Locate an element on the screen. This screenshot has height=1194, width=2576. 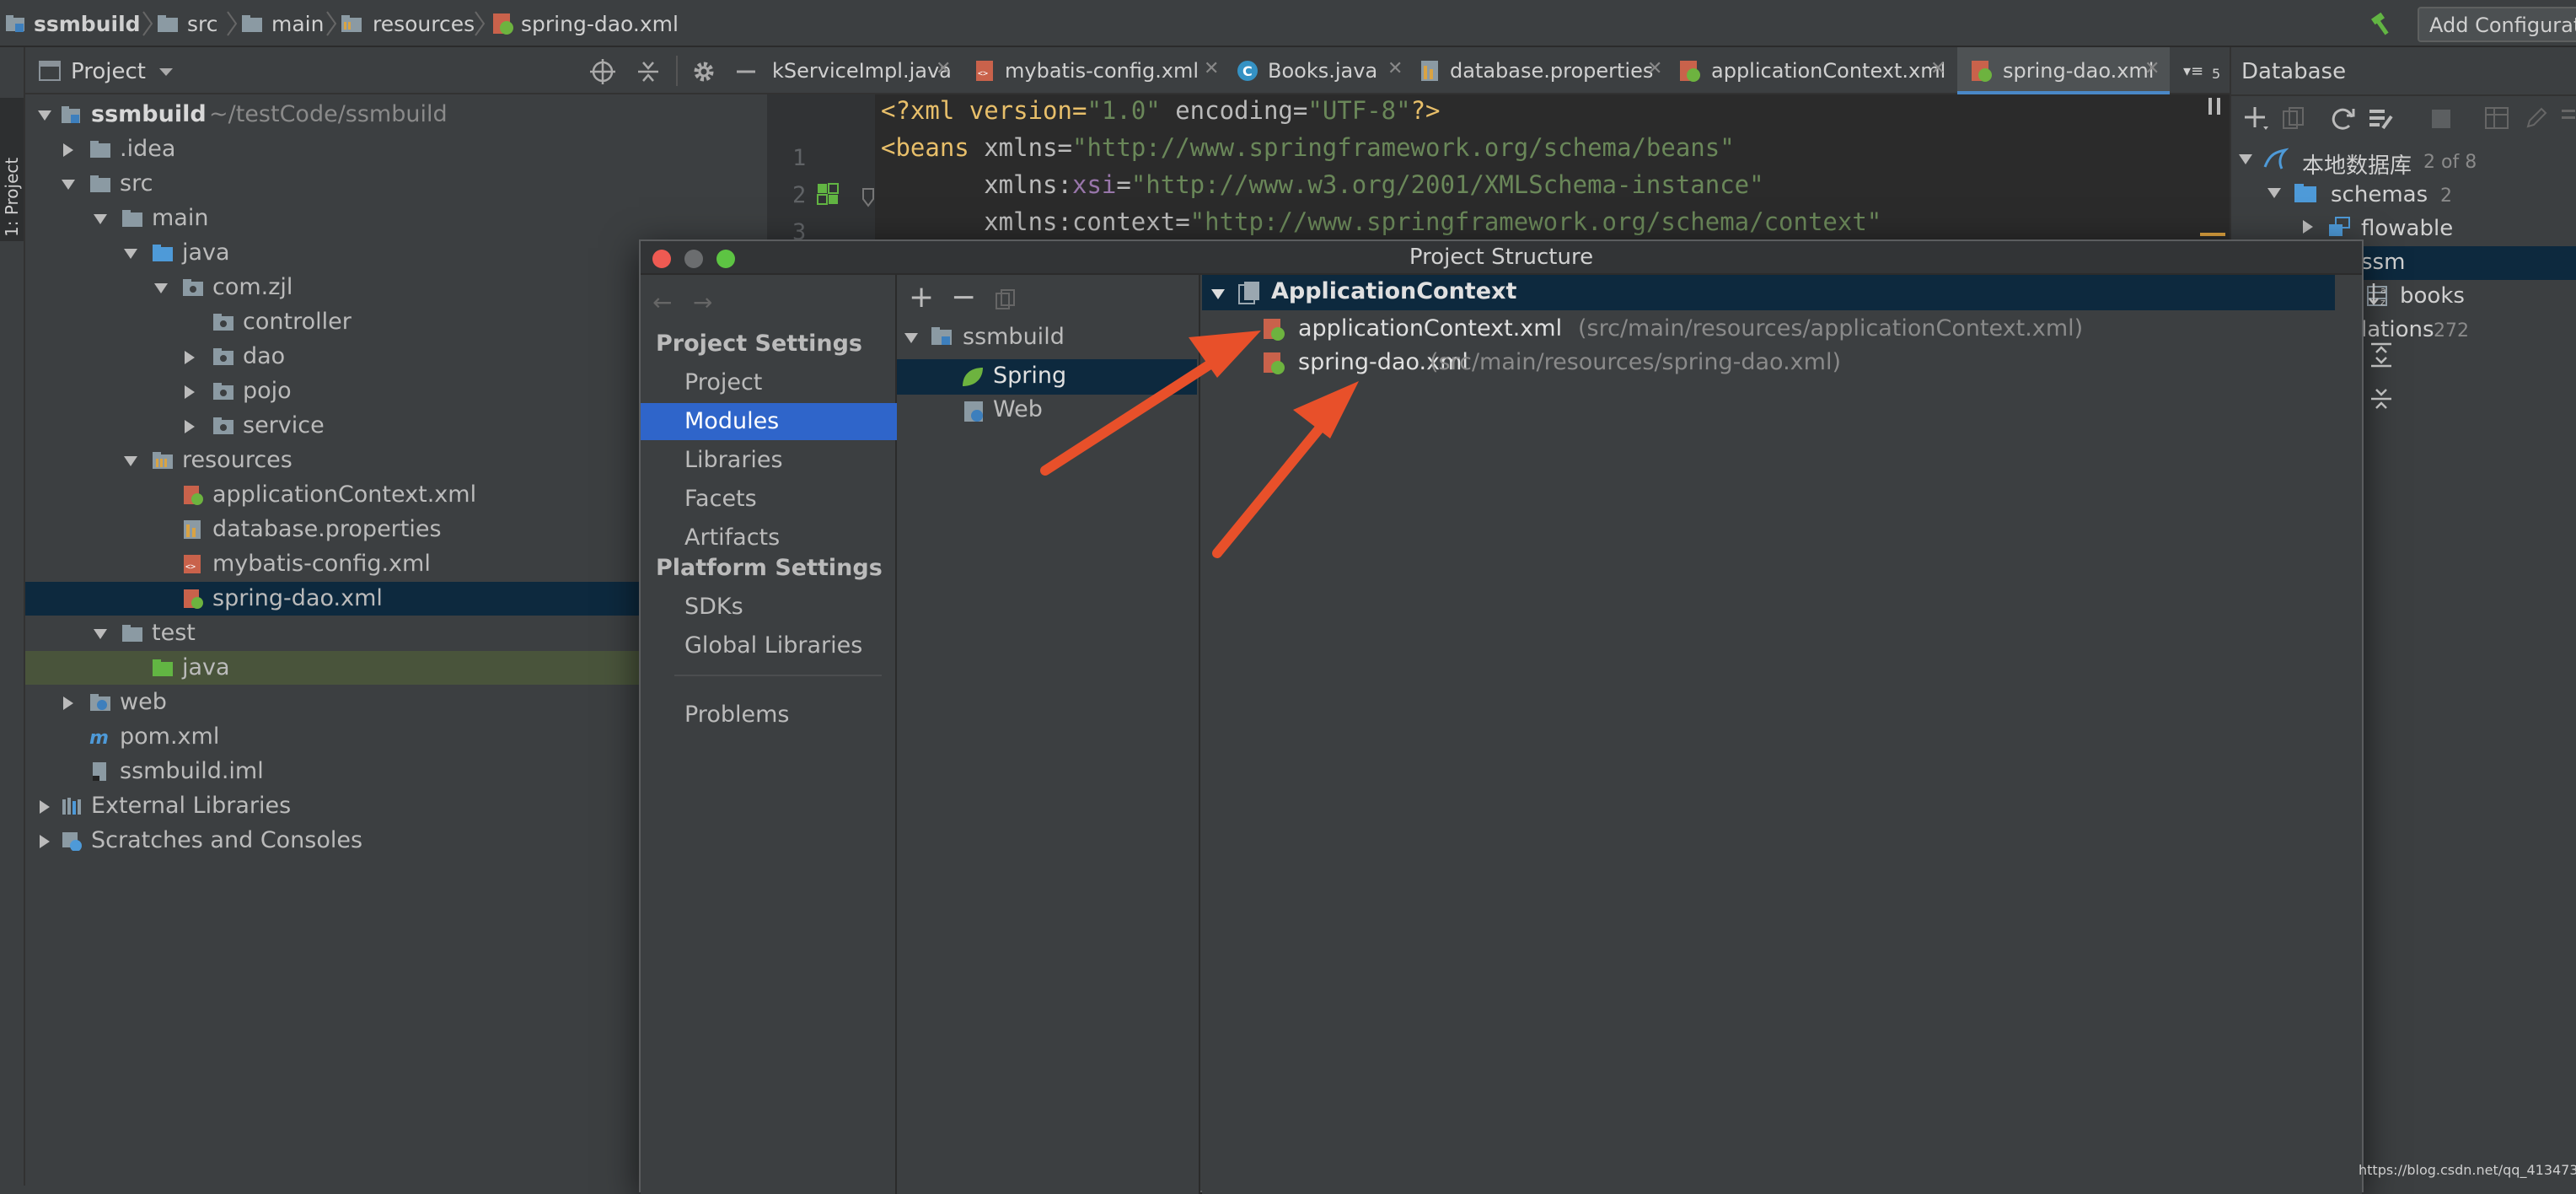
spring-xml-file-icon is located at coordinates (1274, 330).